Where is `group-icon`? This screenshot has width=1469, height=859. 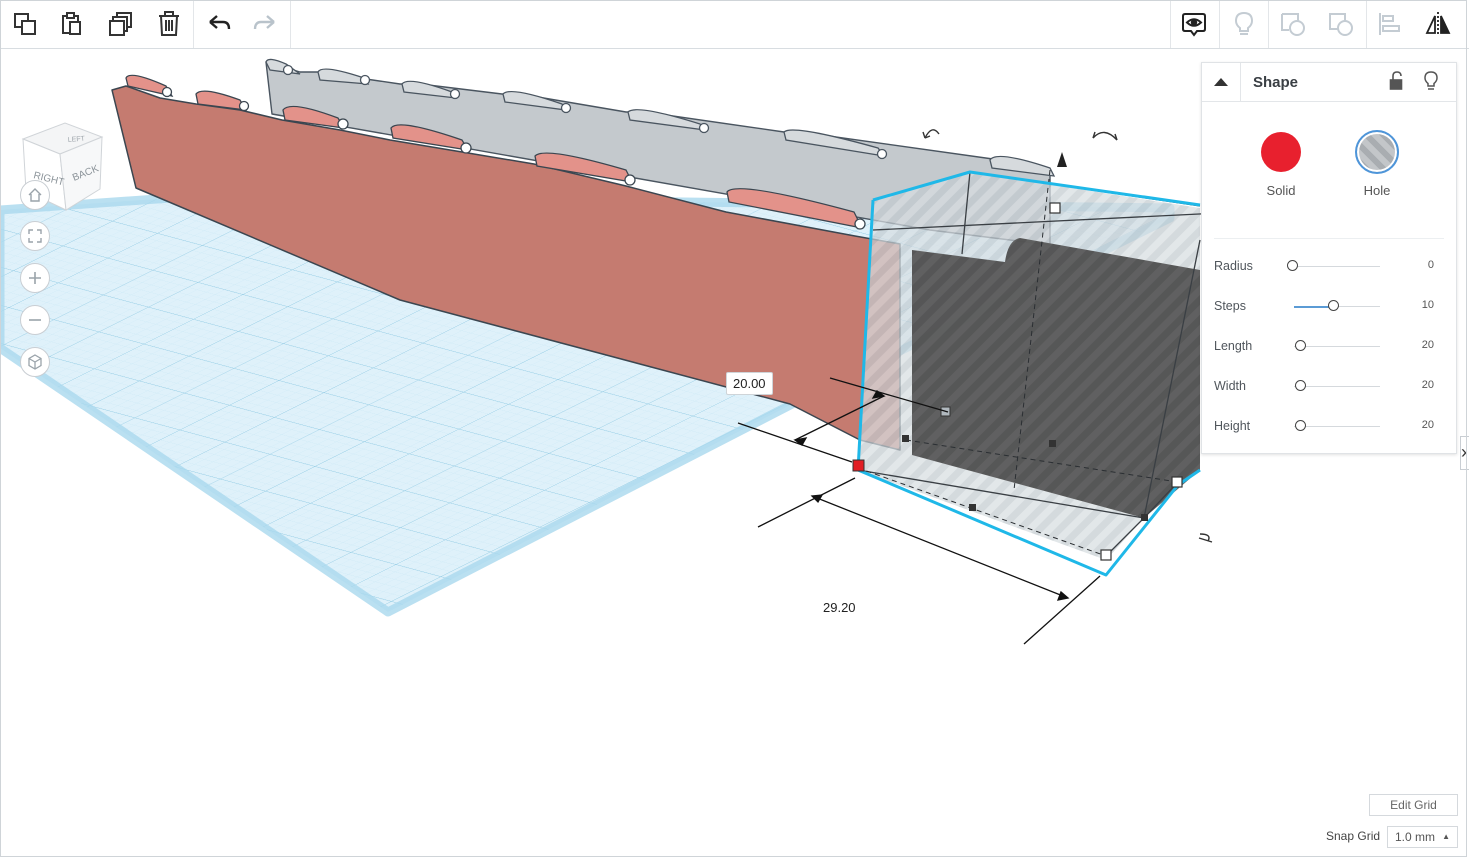 group-icon is located at coordinates (1293, 24).